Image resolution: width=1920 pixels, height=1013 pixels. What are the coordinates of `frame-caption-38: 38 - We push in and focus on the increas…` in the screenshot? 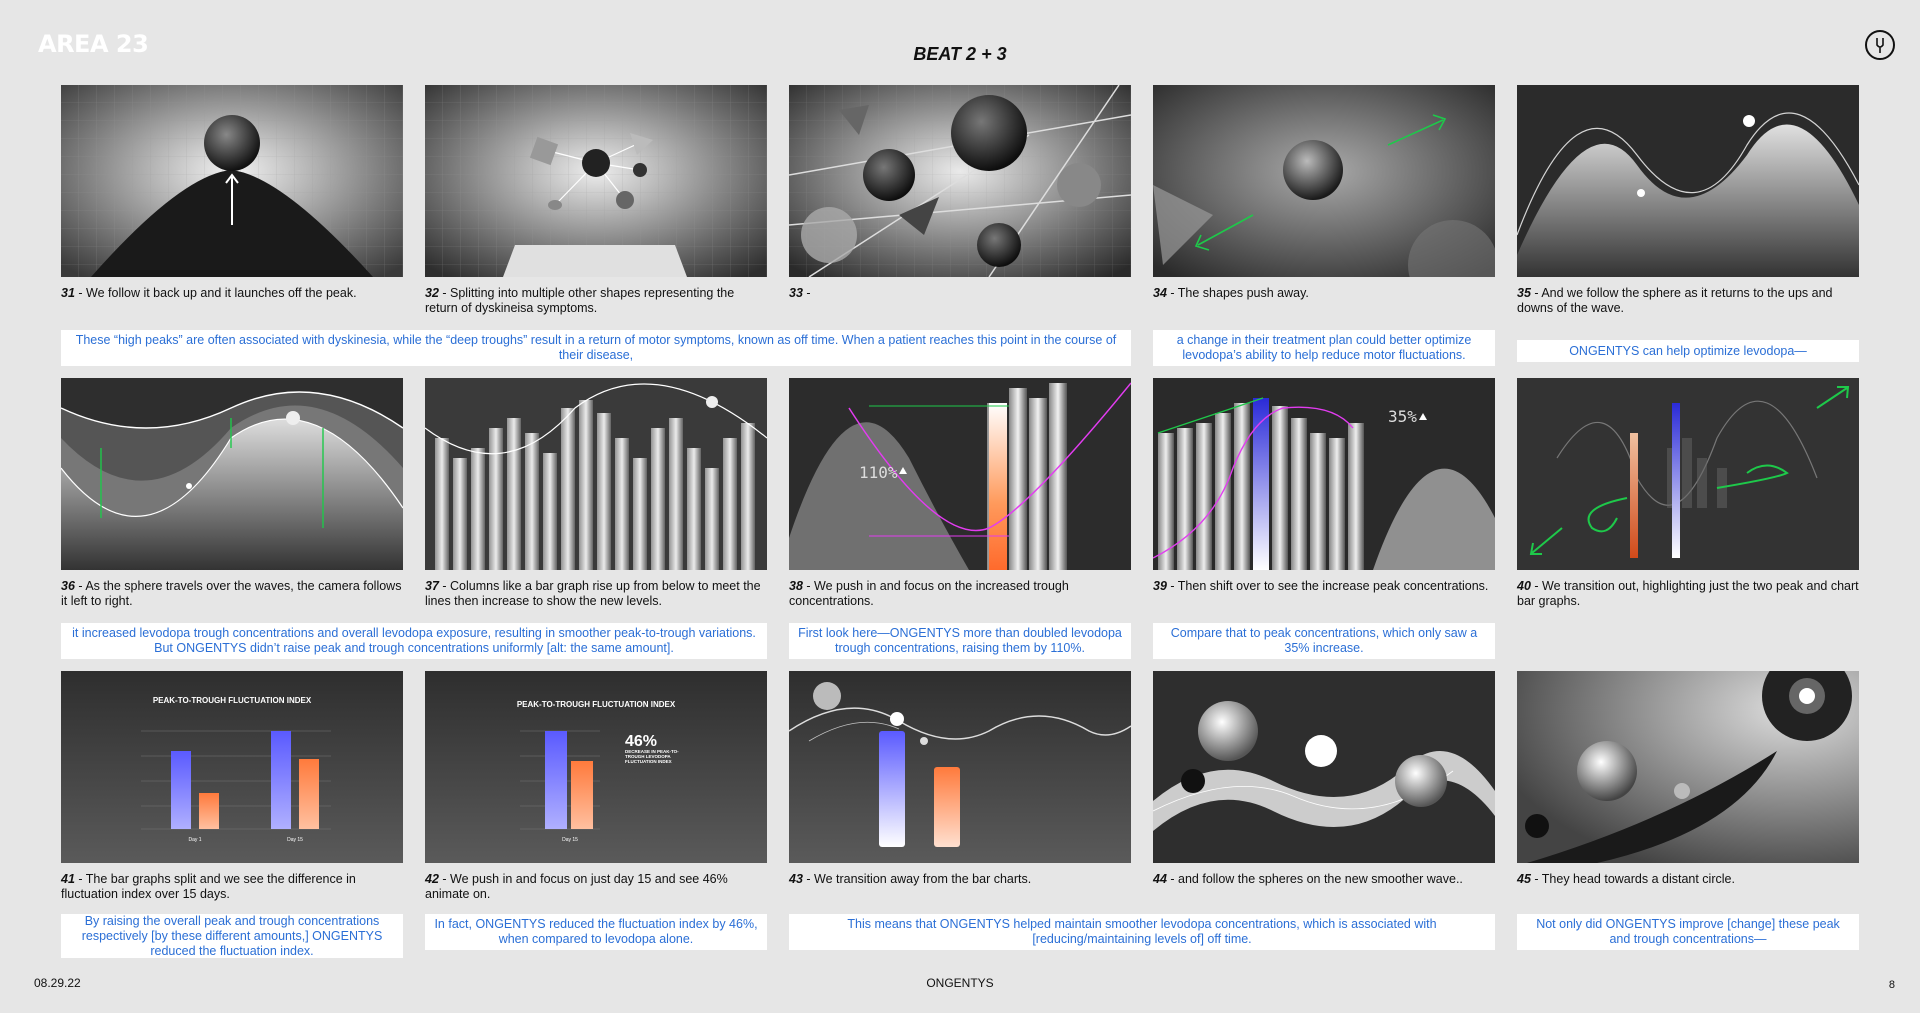 It's located at (929, 593).